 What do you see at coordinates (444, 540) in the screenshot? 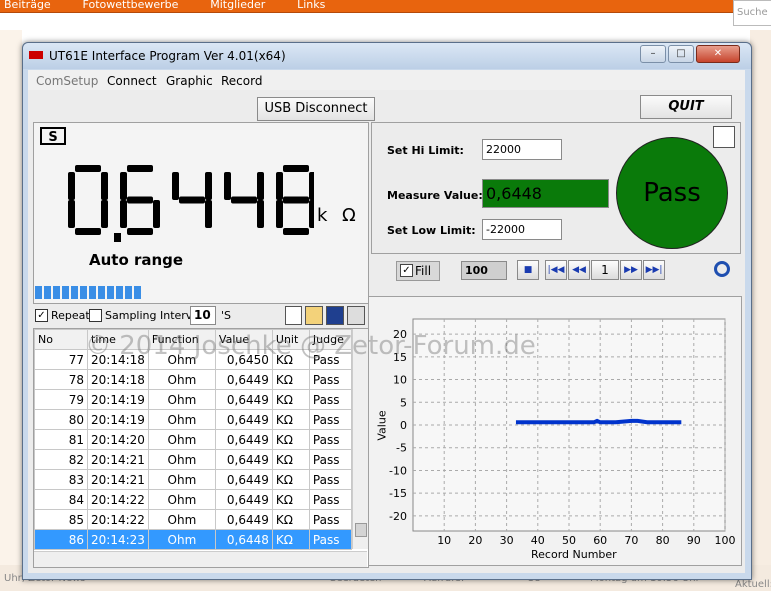
I see `x-tick-label: 10` at bounding box center [444, 540].